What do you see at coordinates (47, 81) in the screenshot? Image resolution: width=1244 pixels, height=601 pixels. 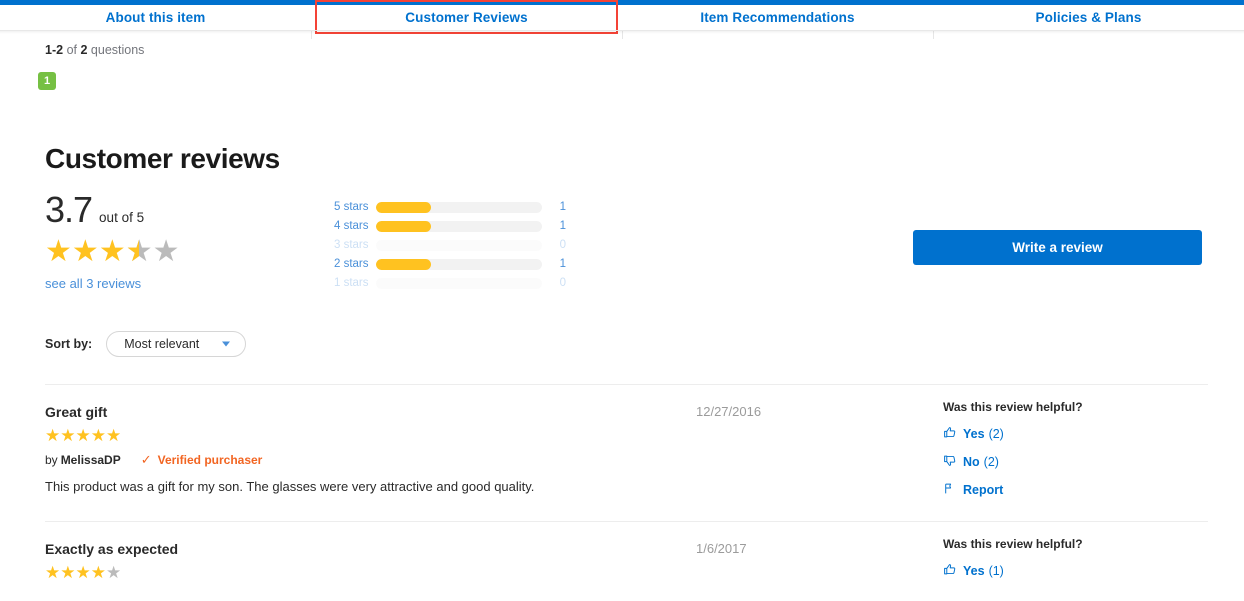 I see `pagination-page-1: 1` at bounding box center [47, 81].